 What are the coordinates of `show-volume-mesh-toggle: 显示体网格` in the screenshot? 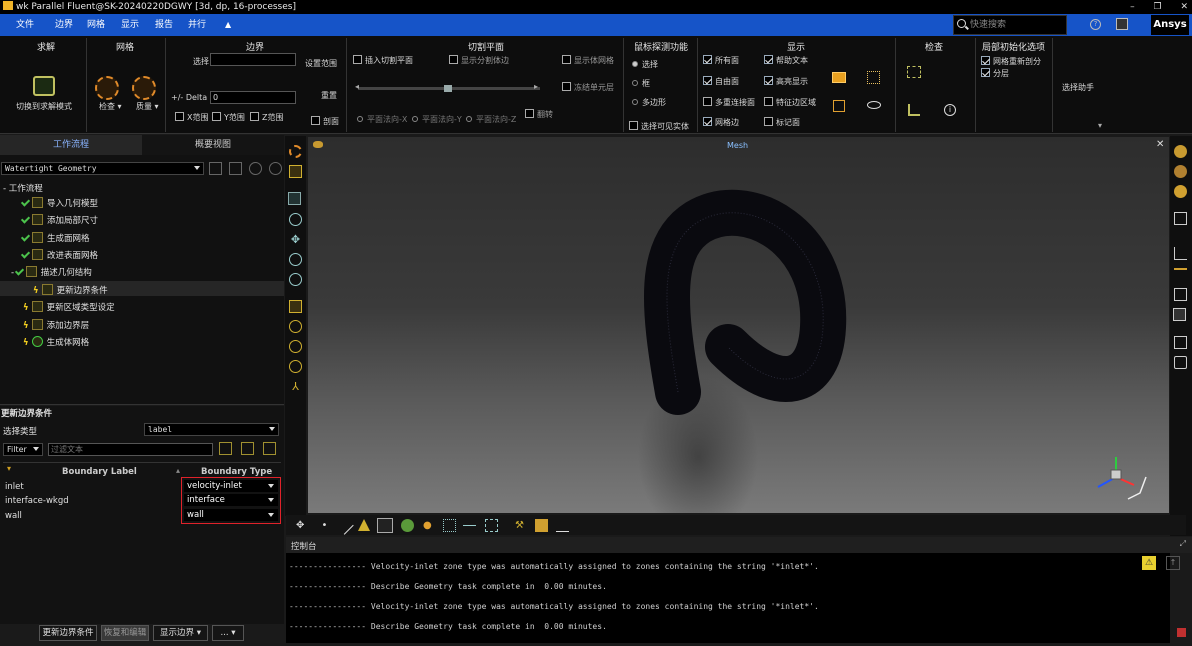 It's located at (588, 60).